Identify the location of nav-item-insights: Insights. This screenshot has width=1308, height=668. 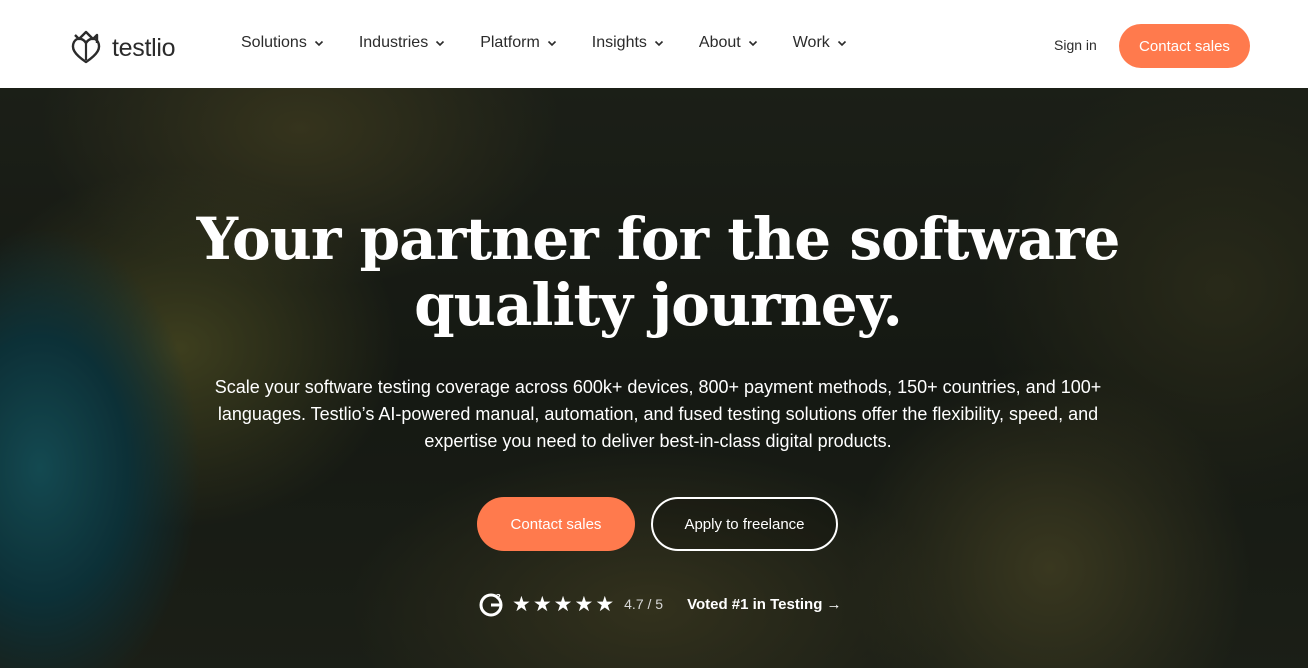
(628, 43).